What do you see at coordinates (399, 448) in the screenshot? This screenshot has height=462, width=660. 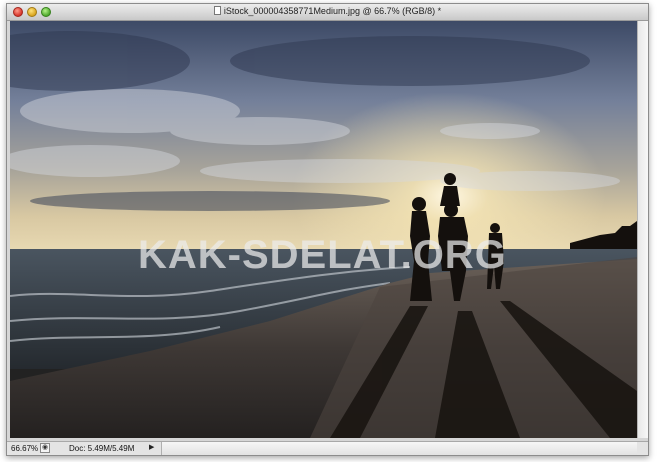 I see `horizontal-scrollbar` at bounding box center [399, 448].